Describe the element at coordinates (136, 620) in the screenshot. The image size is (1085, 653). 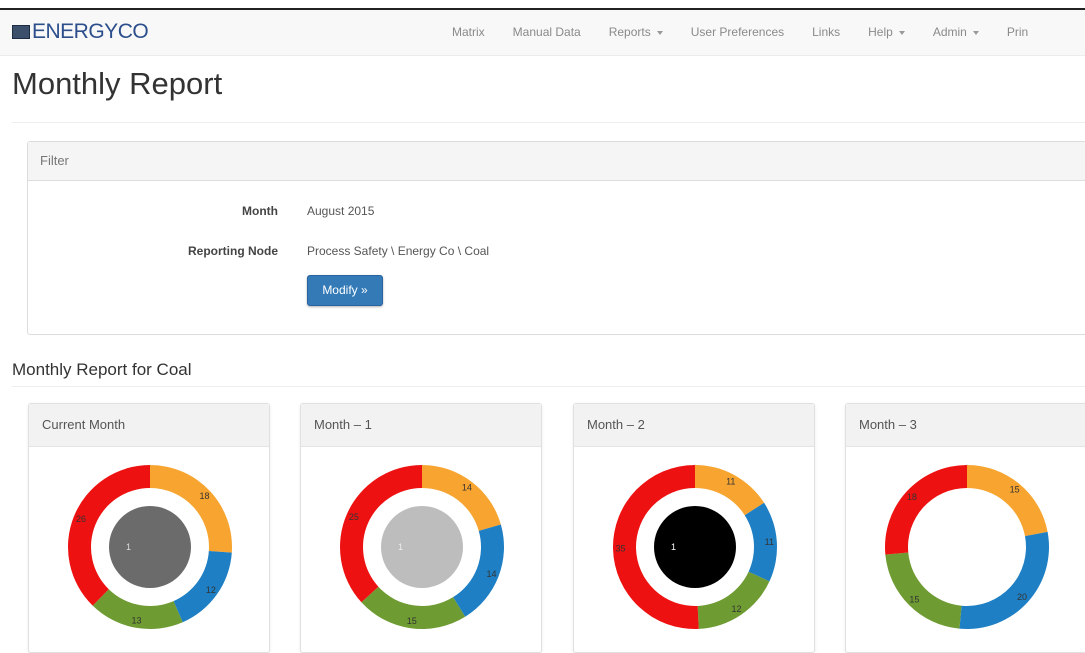
I see `segment-value-label: 13` at that location.